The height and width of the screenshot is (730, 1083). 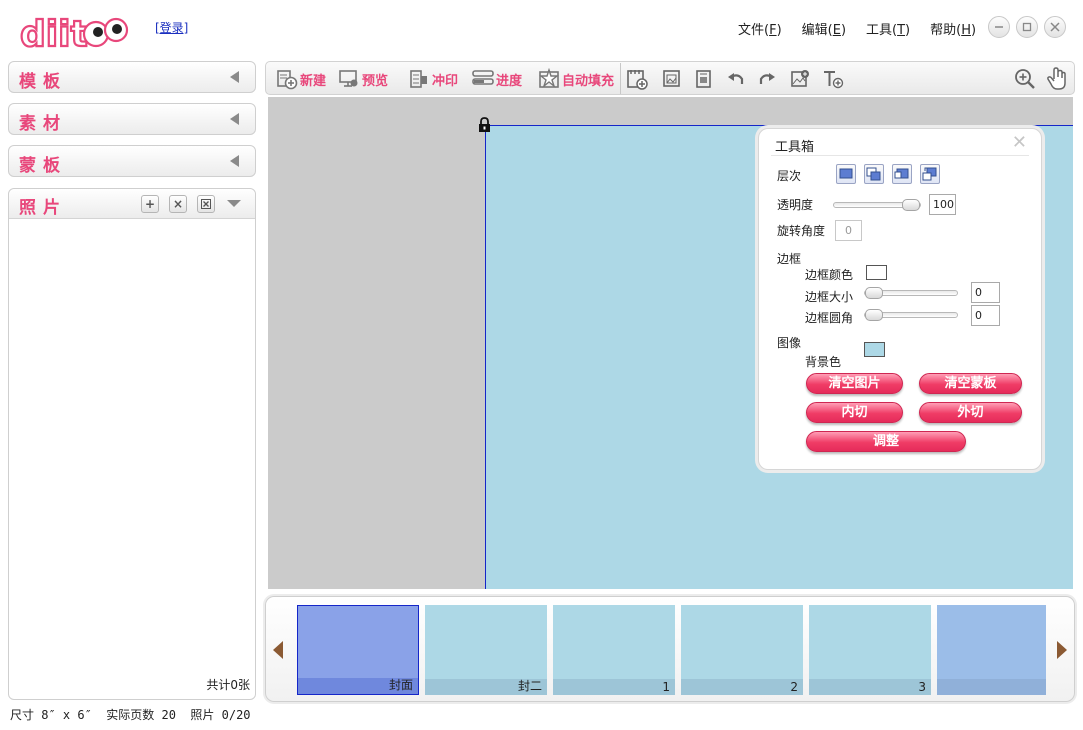 I want to click on send-backward-icon, so click(x=902, y=174).